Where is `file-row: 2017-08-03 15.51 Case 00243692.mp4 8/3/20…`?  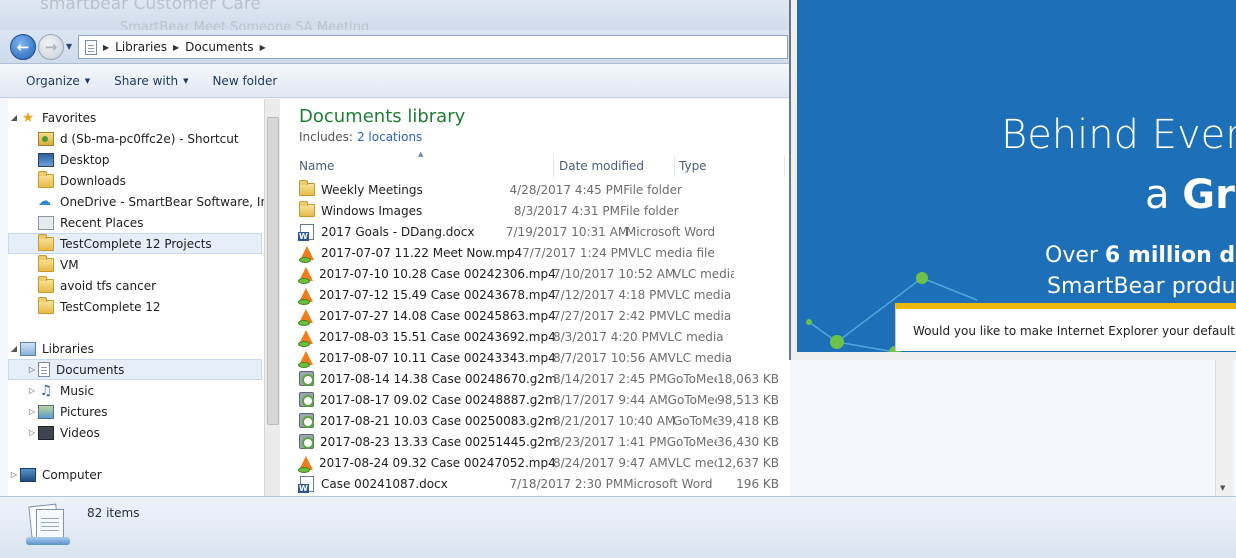
file-row: 2017-08-03 15.51 Case 00243692.mp4 8/3/20… is located at coordinates (538, 336).